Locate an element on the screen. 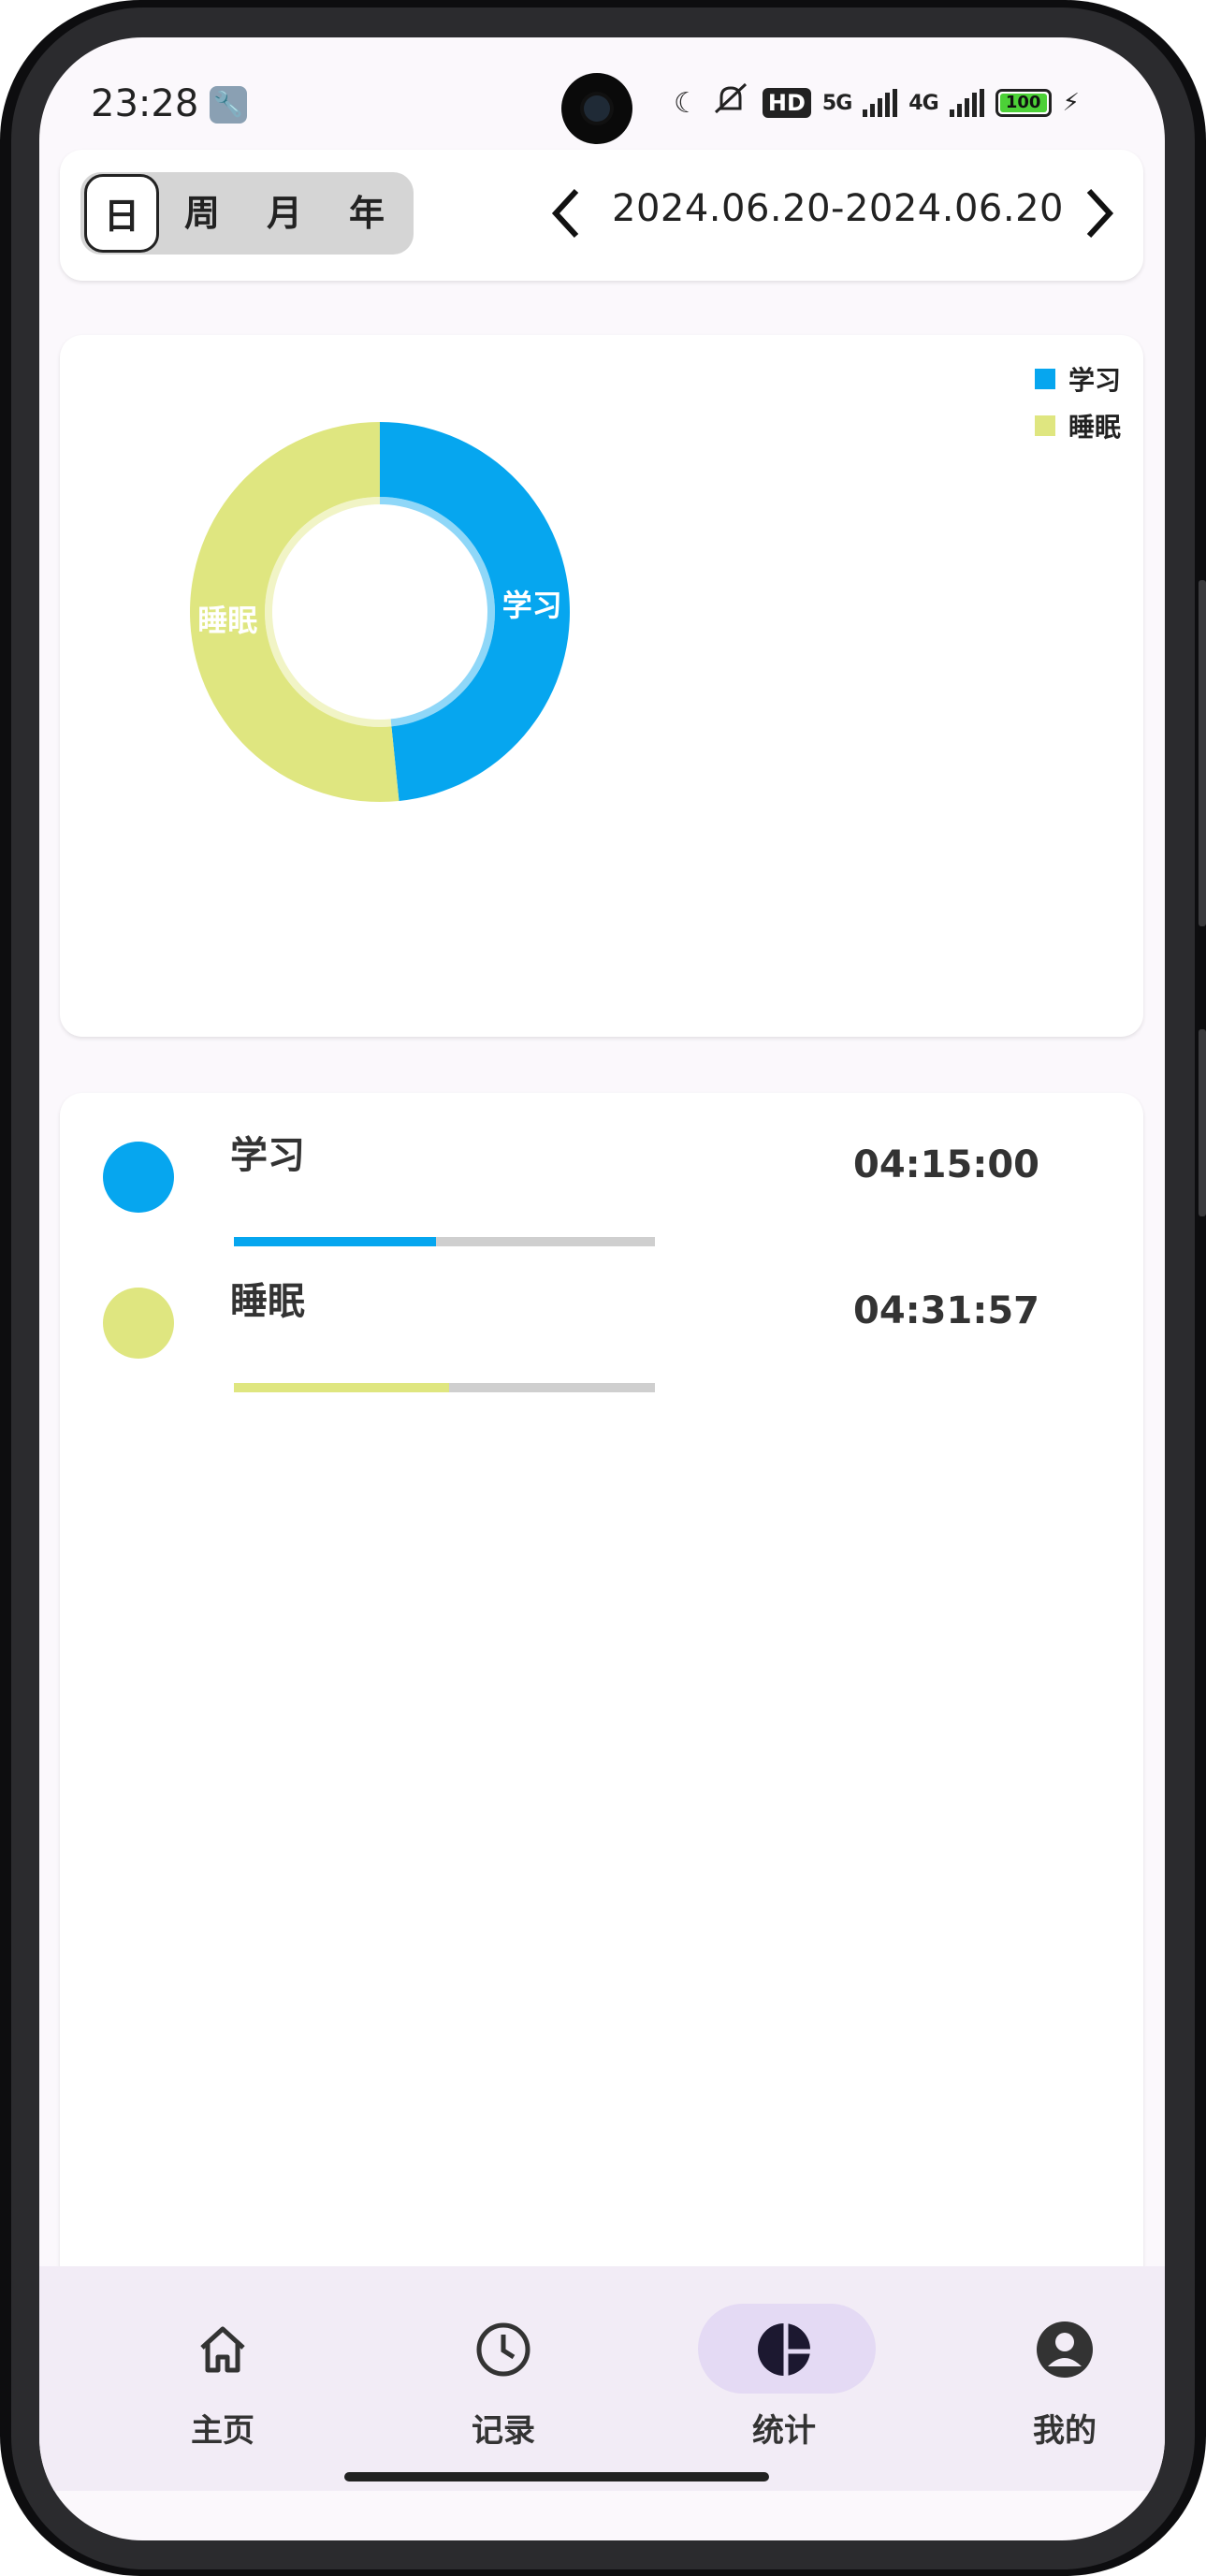 The height and width of the screenshot is (2576, 1206). status-bar: 23:28 🔧 ☾ HD 5G 4G 100 ⚡ is located at coordinates (602, 102).